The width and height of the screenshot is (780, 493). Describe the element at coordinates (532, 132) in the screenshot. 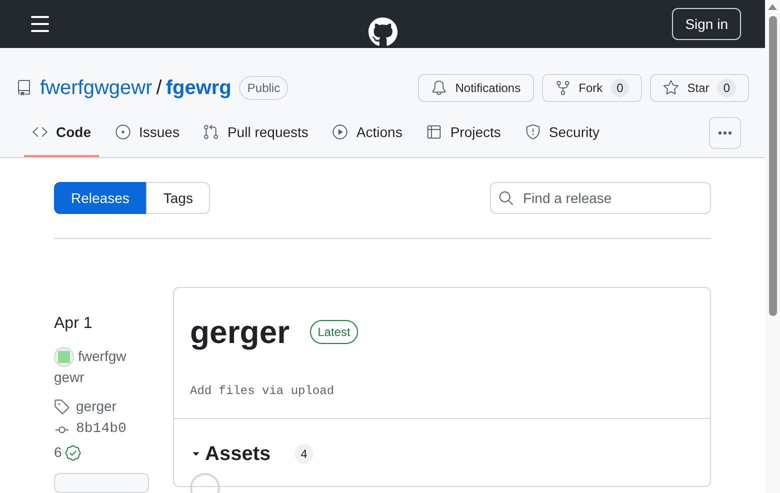

I see `shield-icon` at that location.